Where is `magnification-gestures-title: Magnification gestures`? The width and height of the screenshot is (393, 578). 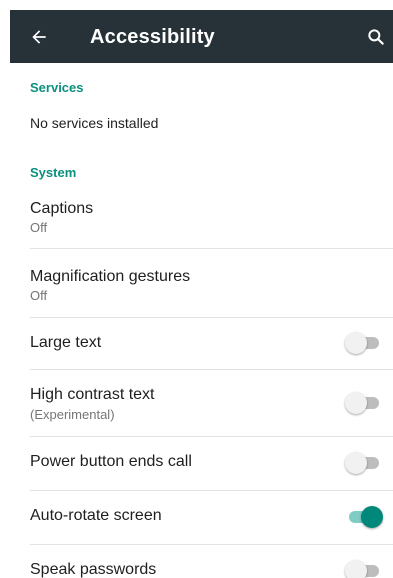
magnification-gestures-title: Magnification gestures is located at coordinates (110, 276).